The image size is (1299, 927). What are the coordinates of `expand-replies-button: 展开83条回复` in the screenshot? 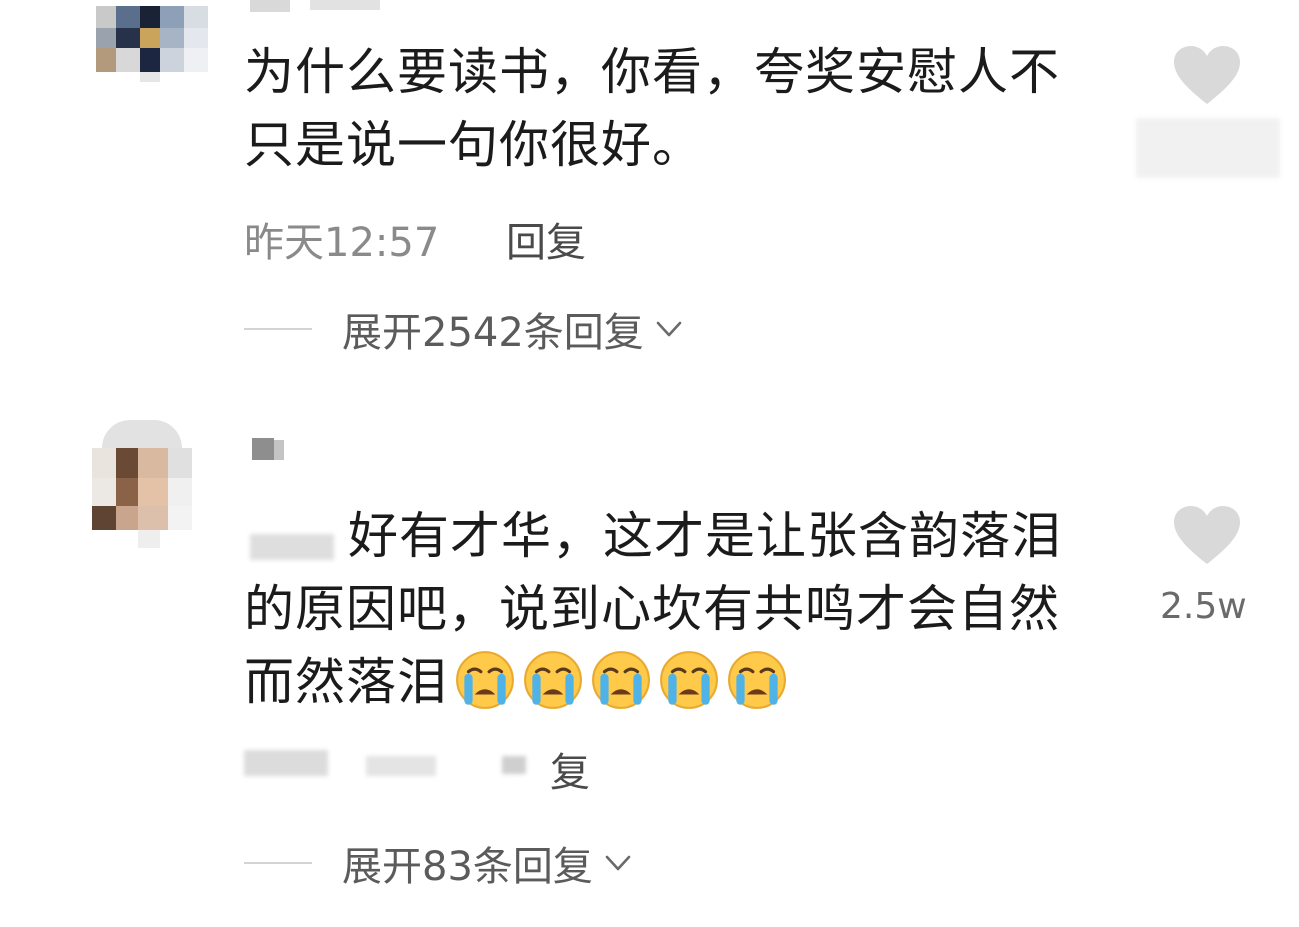 It's located at (439, 864).